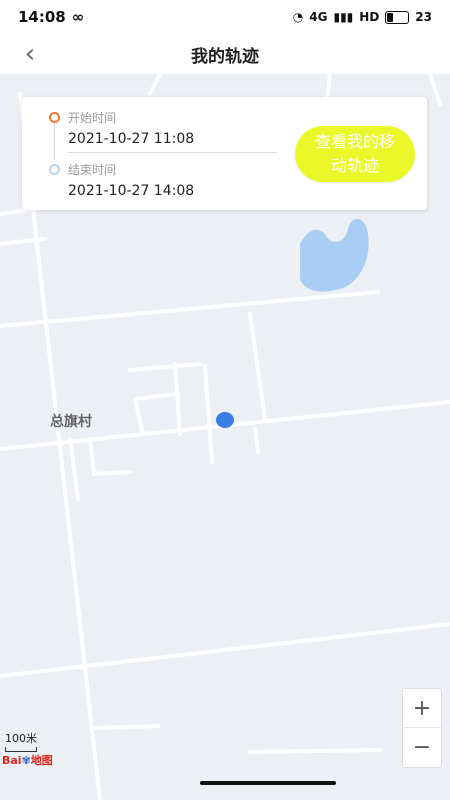 The image size is (450, 800). I want to click on back-button: ‹, so click(30, 54).